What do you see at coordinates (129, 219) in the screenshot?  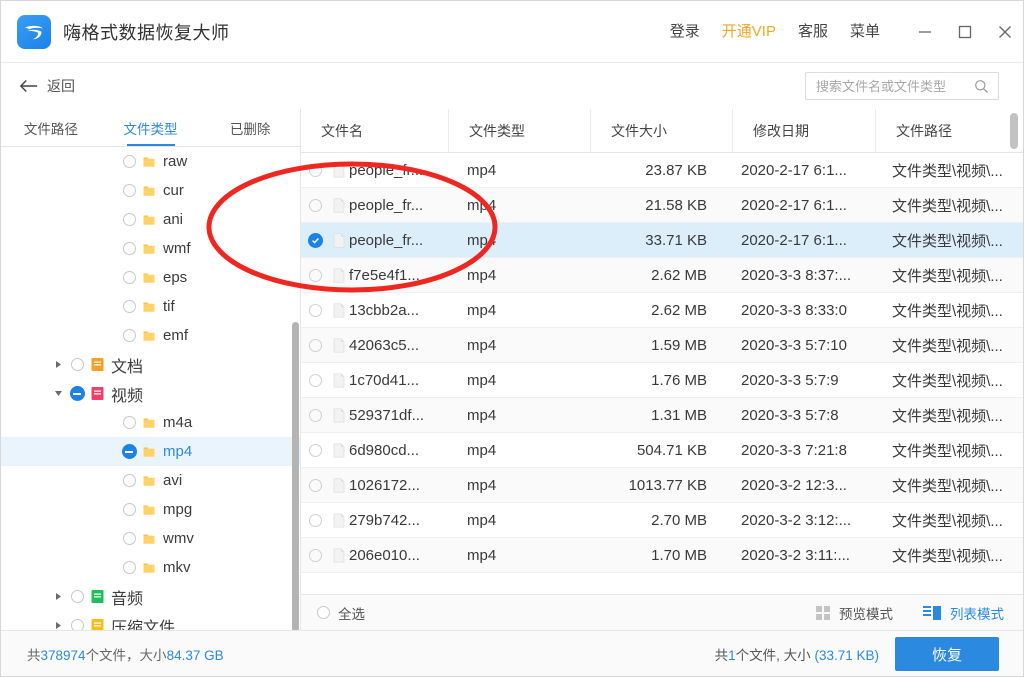 I see `tree-checkbox-ani` at bounding box center [129, 219].